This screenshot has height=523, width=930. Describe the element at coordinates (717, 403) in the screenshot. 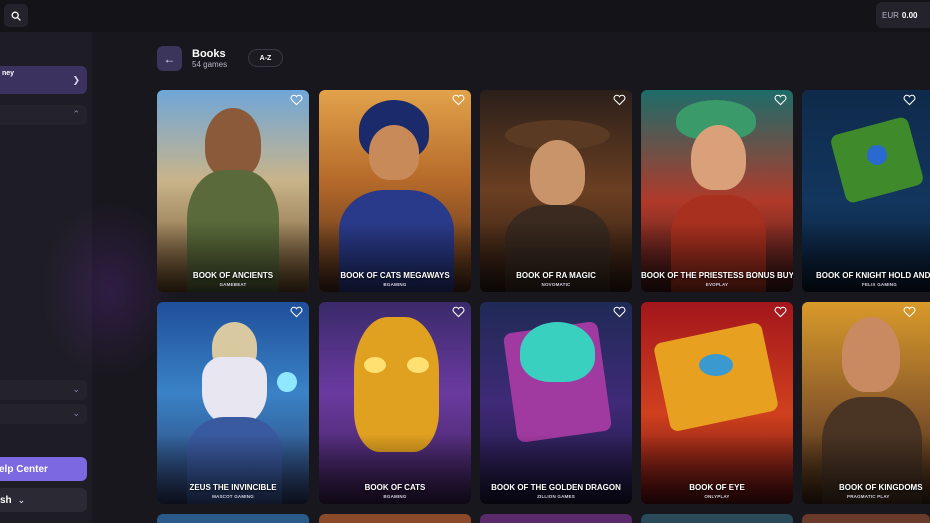

I see `game-card: BOOK OF EYE ONLYPLAY` at that location.